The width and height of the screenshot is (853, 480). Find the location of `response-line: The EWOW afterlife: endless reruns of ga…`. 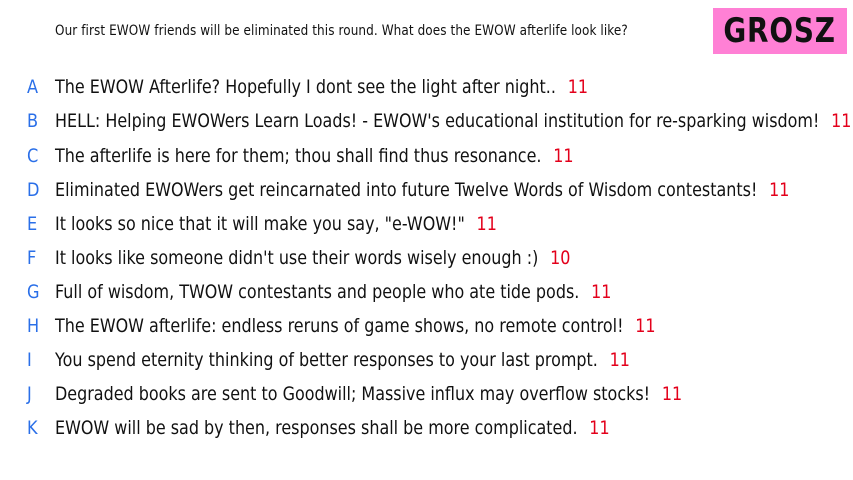

response-line: The EWOW afterlife: endless reruns of ga… is located at coordinates (355, 326).